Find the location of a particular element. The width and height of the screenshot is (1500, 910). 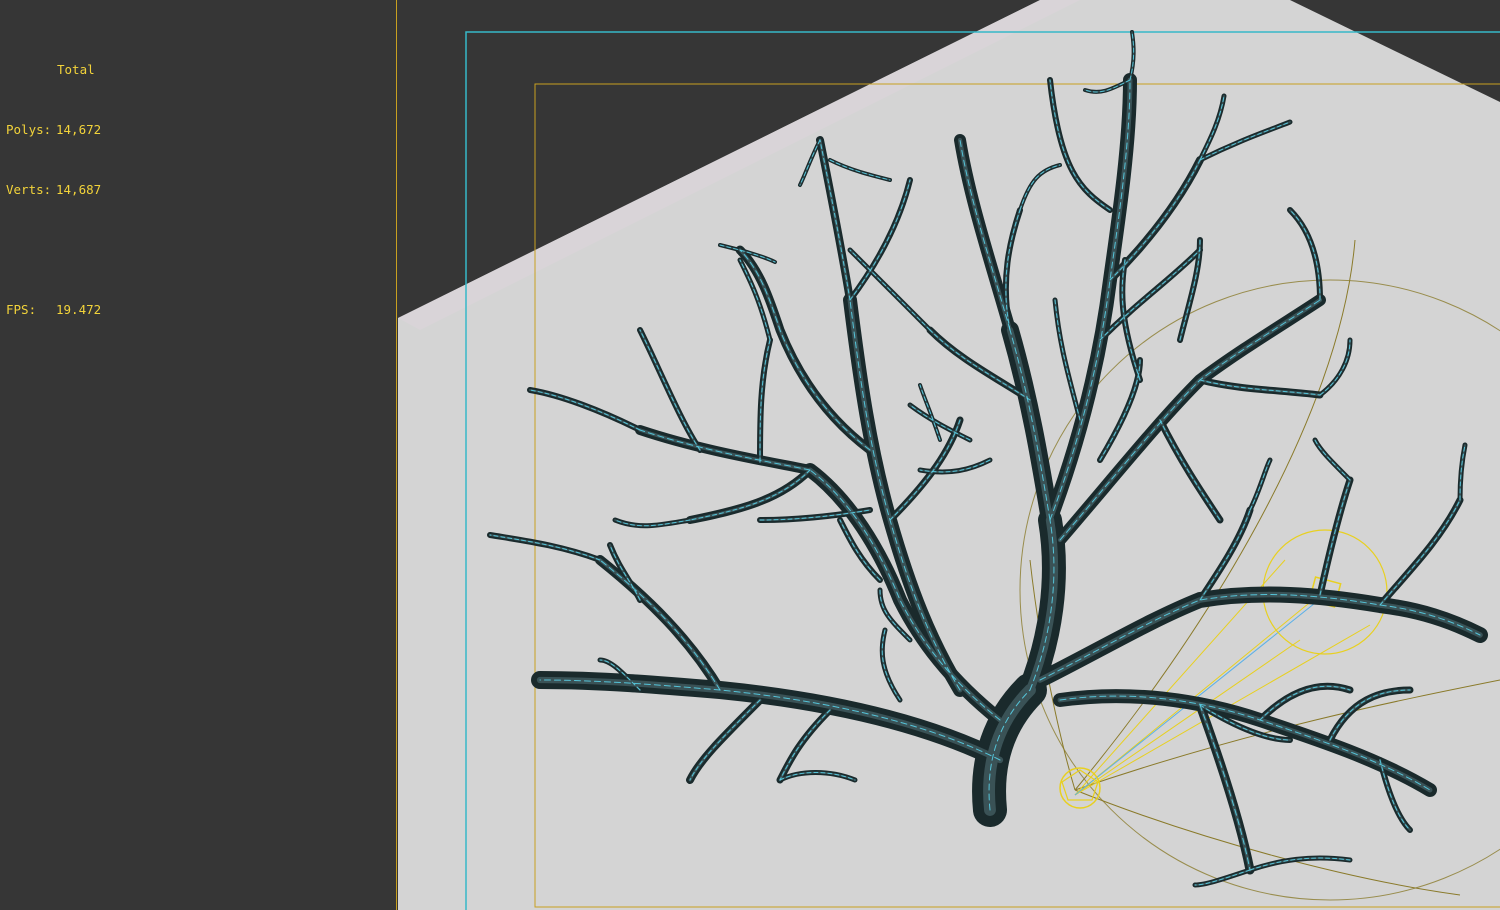

verts-label: Verts: is located at coordinates (29, 189).